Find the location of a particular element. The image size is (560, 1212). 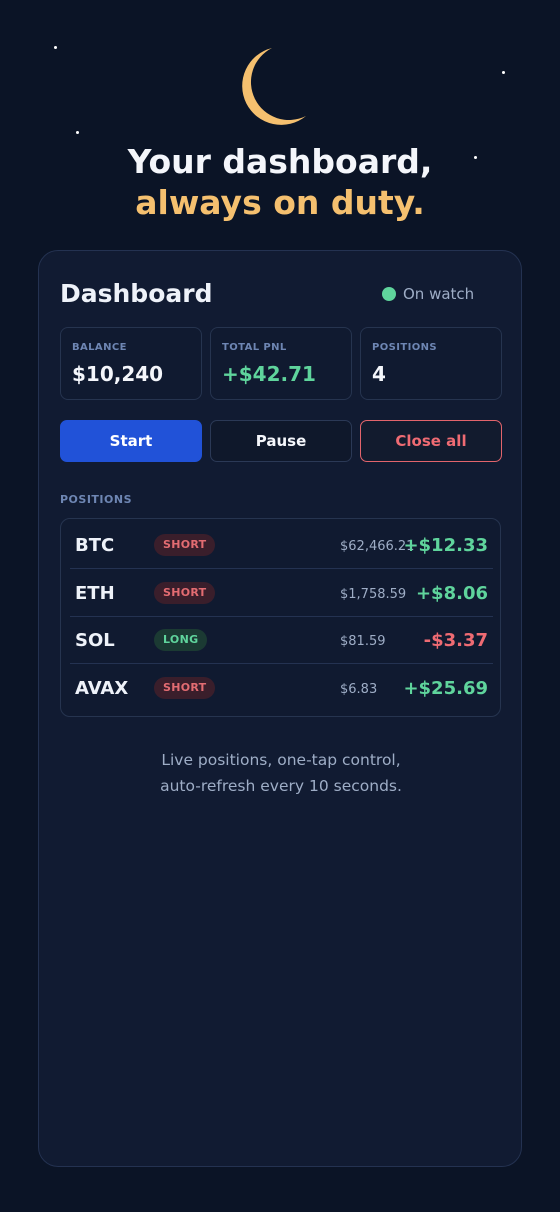

dashboard-title: Dashboard is located at coordinates (136, 293).